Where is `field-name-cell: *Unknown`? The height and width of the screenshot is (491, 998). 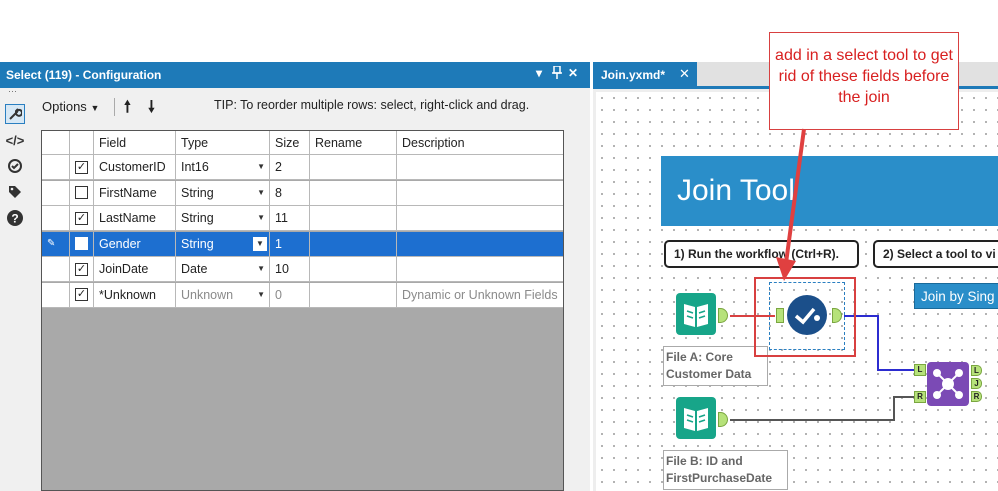
field-name-cell: *Unknown is located at coordinates (135, 294).